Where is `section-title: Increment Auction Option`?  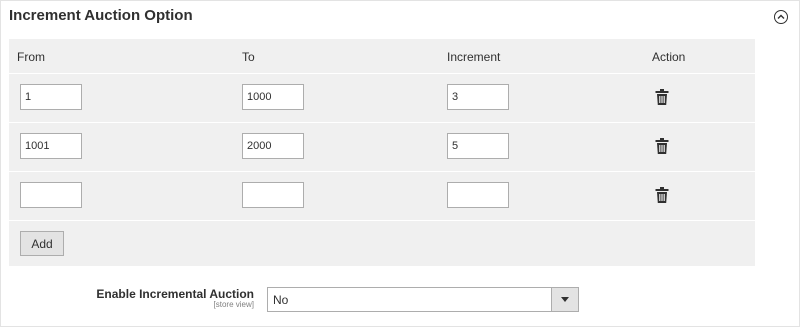 section-title: Increment Auction Option is located at coordinates (101, 15).